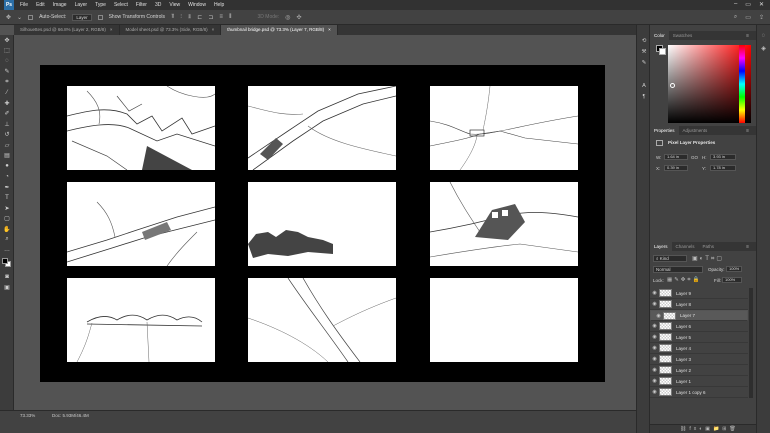 This screenshot has width=770, height=433. What do you see at coordinates (287, 17) in the screenshot?
I see `3d-orbit-icon: ◎` at bounding box center [287, 17].